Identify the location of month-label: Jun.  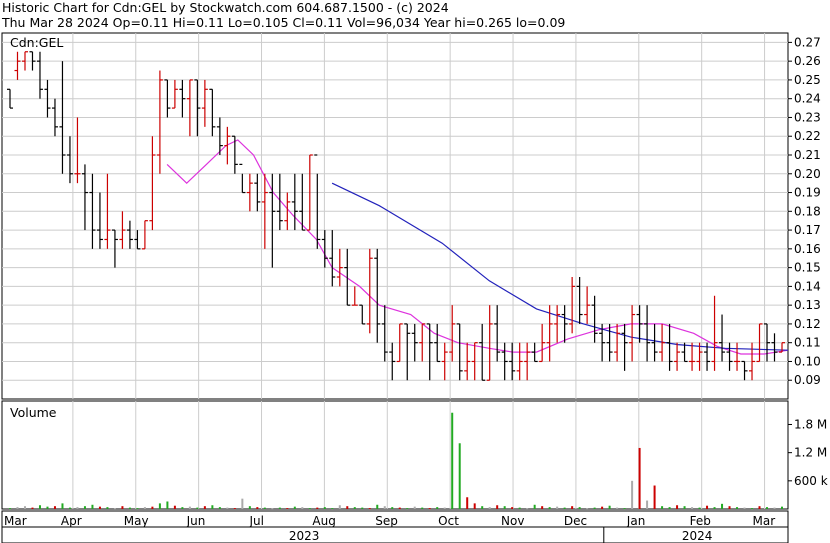
(196, 521).